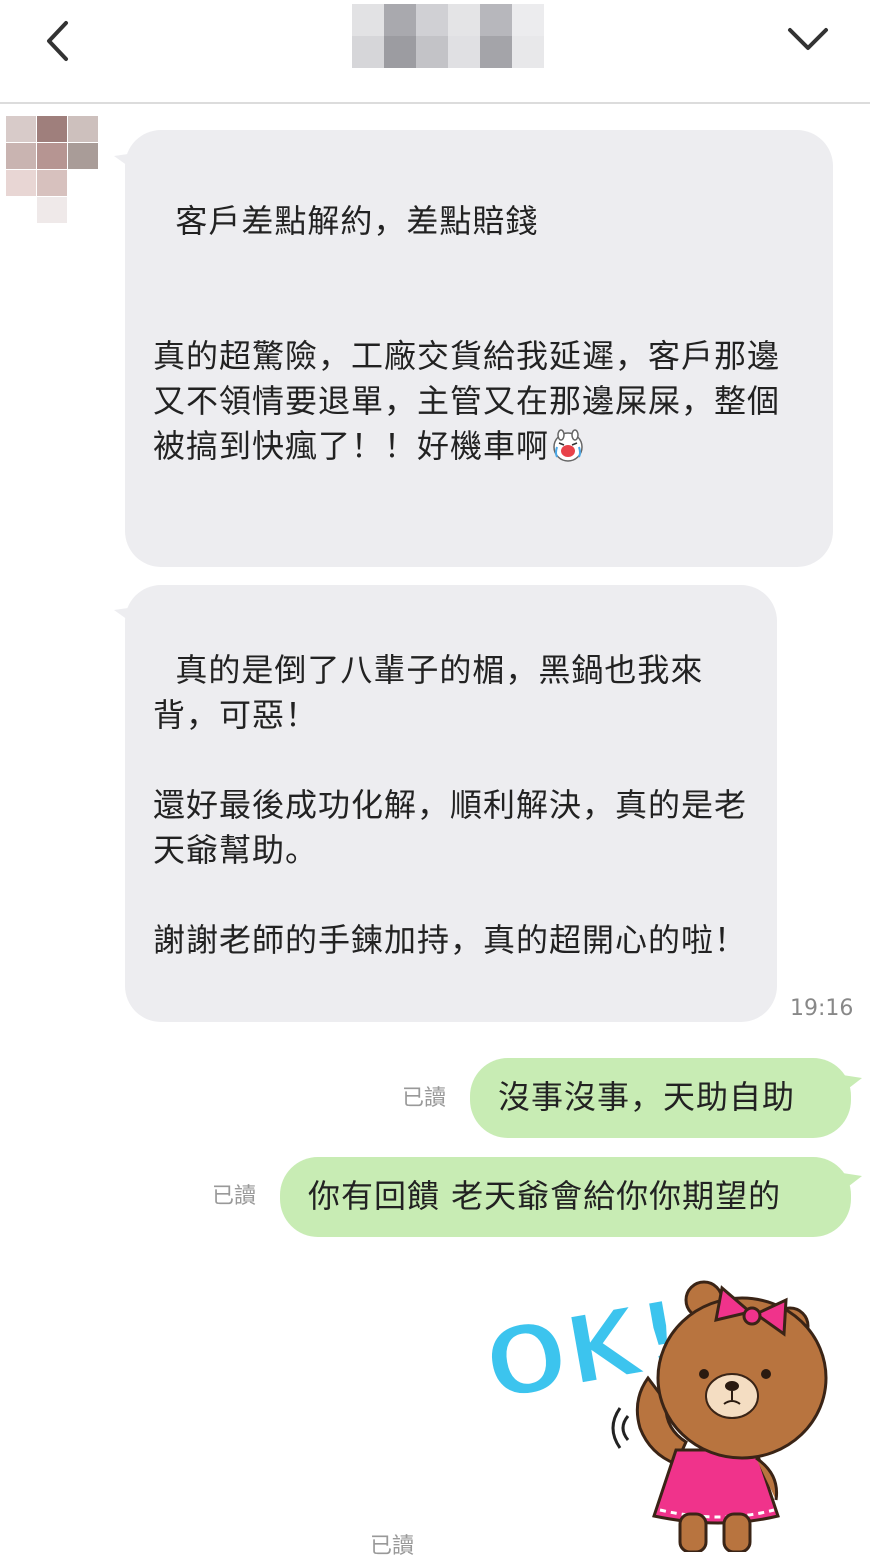 The image size is (870, 1560). What do you see at coordinates (660, 1415) in the screenshot?
I see `brown-bear-ok-sticker: OK!` at bounding box center [660, 1415].